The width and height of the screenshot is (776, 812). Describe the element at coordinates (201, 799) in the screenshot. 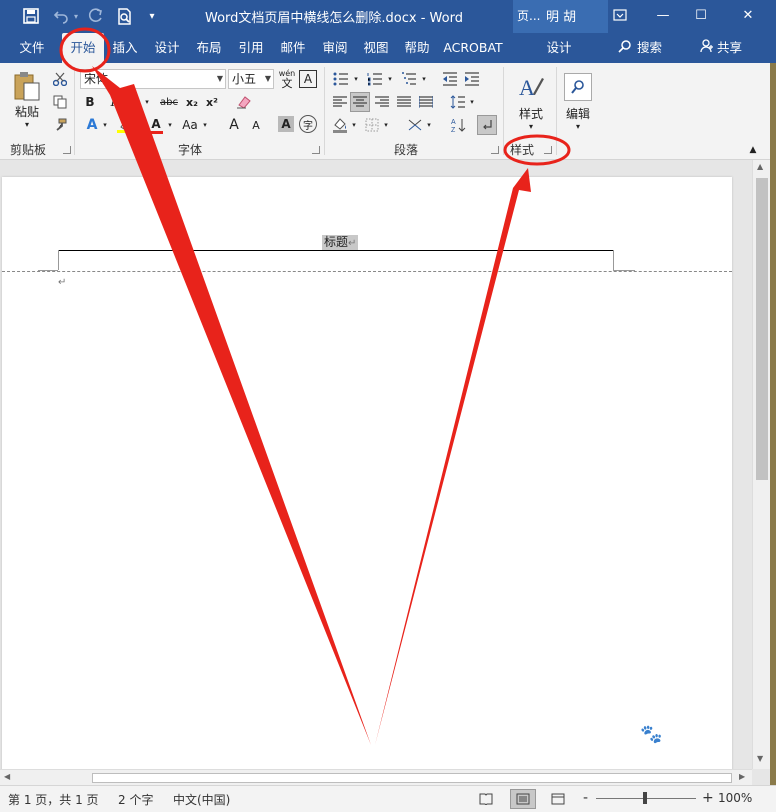

I see `language-indicator: 中文(中国)` at that location.